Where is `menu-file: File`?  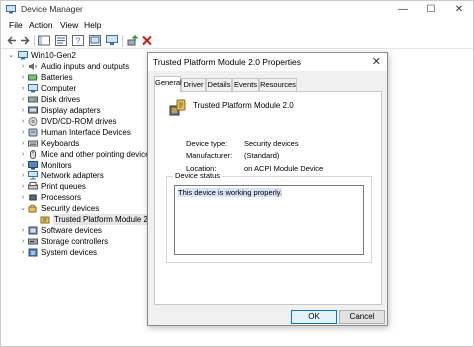
menu-file: File is located at coordinates (16, 25).